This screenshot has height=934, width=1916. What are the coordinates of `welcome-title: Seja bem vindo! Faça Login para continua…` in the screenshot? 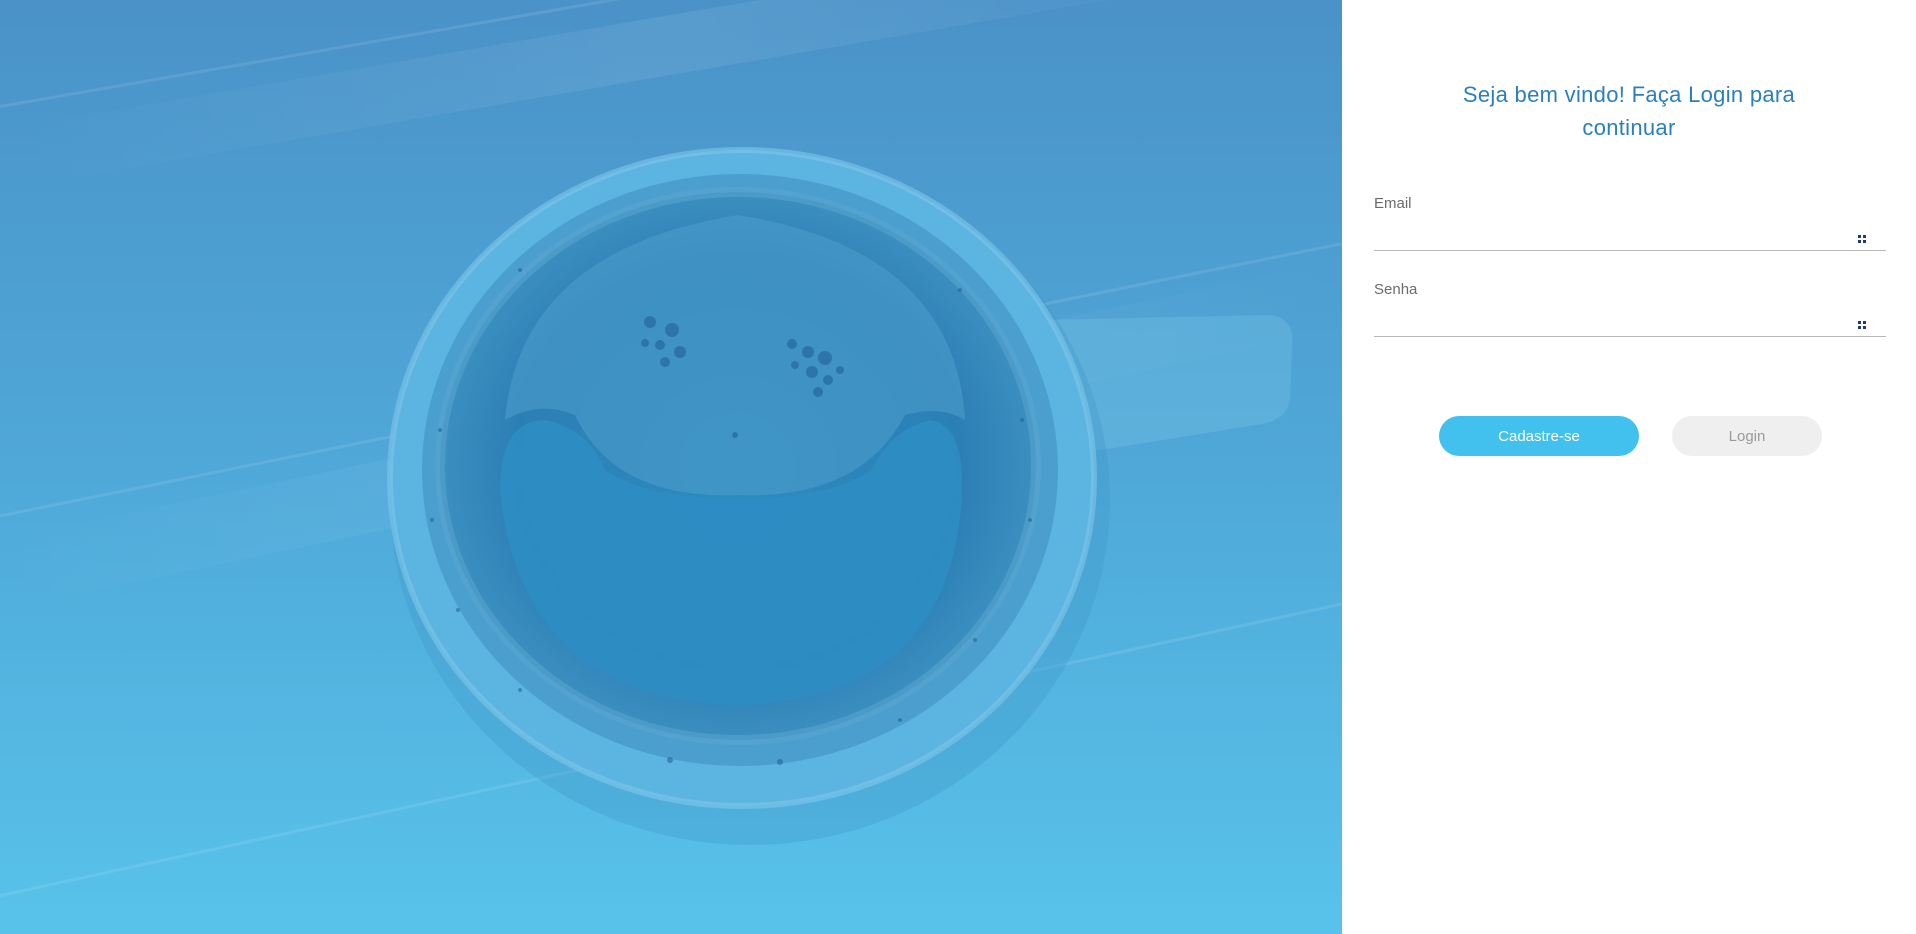 It's located at (1629, 111).